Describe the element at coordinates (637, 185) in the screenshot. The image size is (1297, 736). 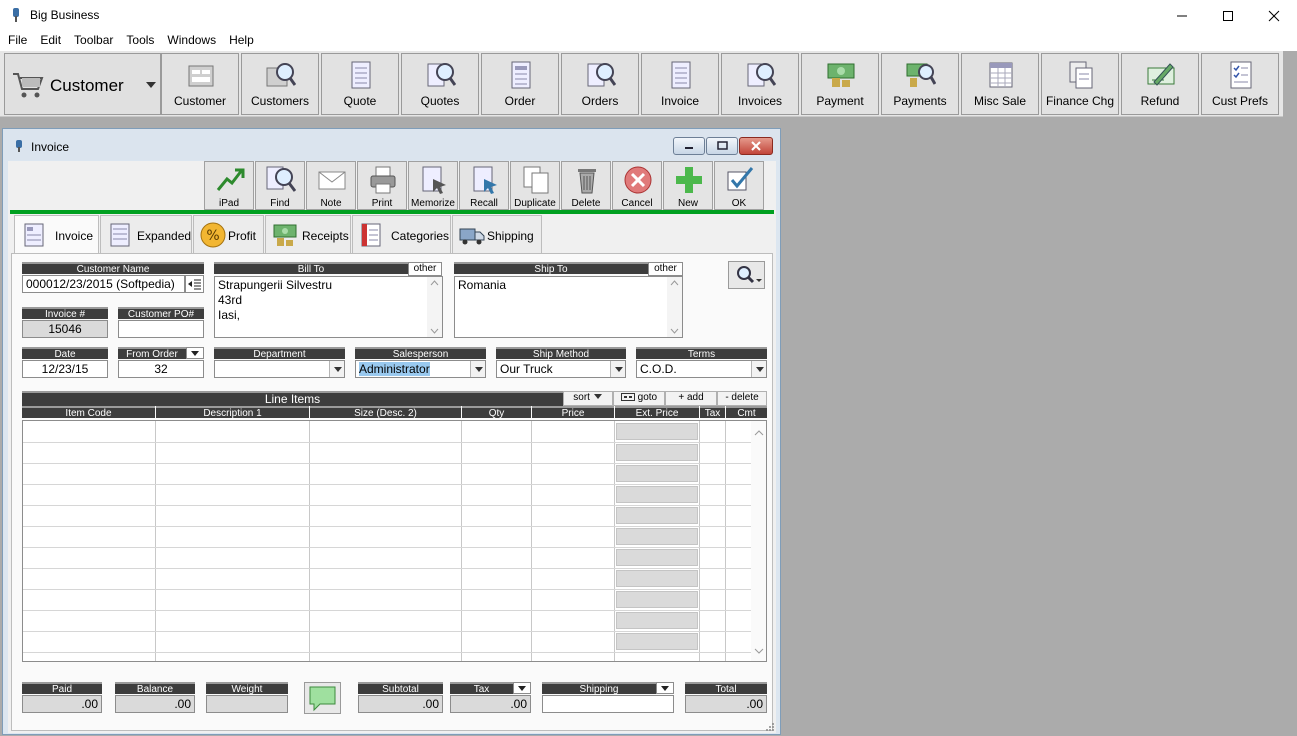
I see `cancel-button: Cancel` at that location.